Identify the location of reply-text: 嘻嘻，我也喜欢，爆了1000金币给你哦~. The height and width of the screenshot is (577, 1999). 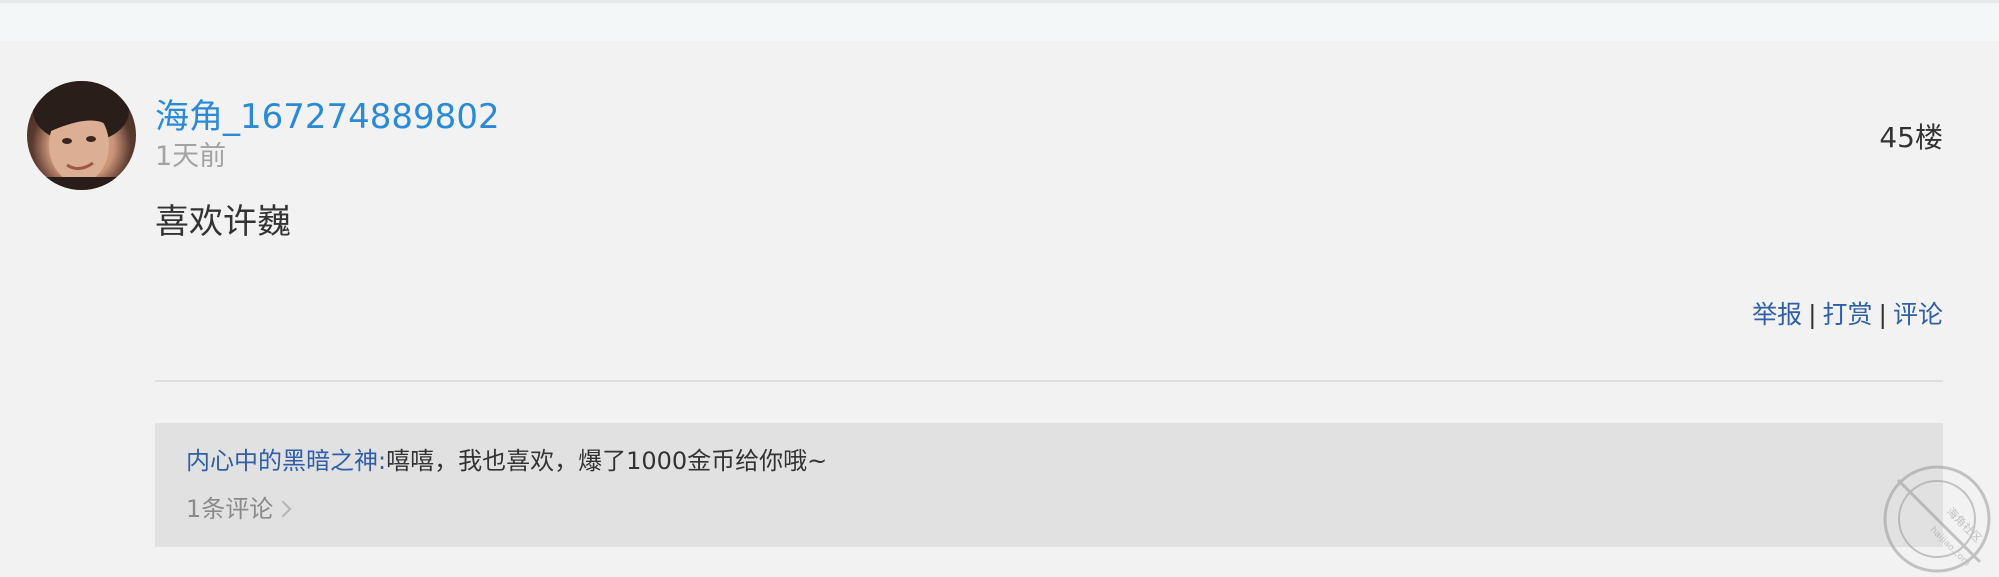
(607, 461).